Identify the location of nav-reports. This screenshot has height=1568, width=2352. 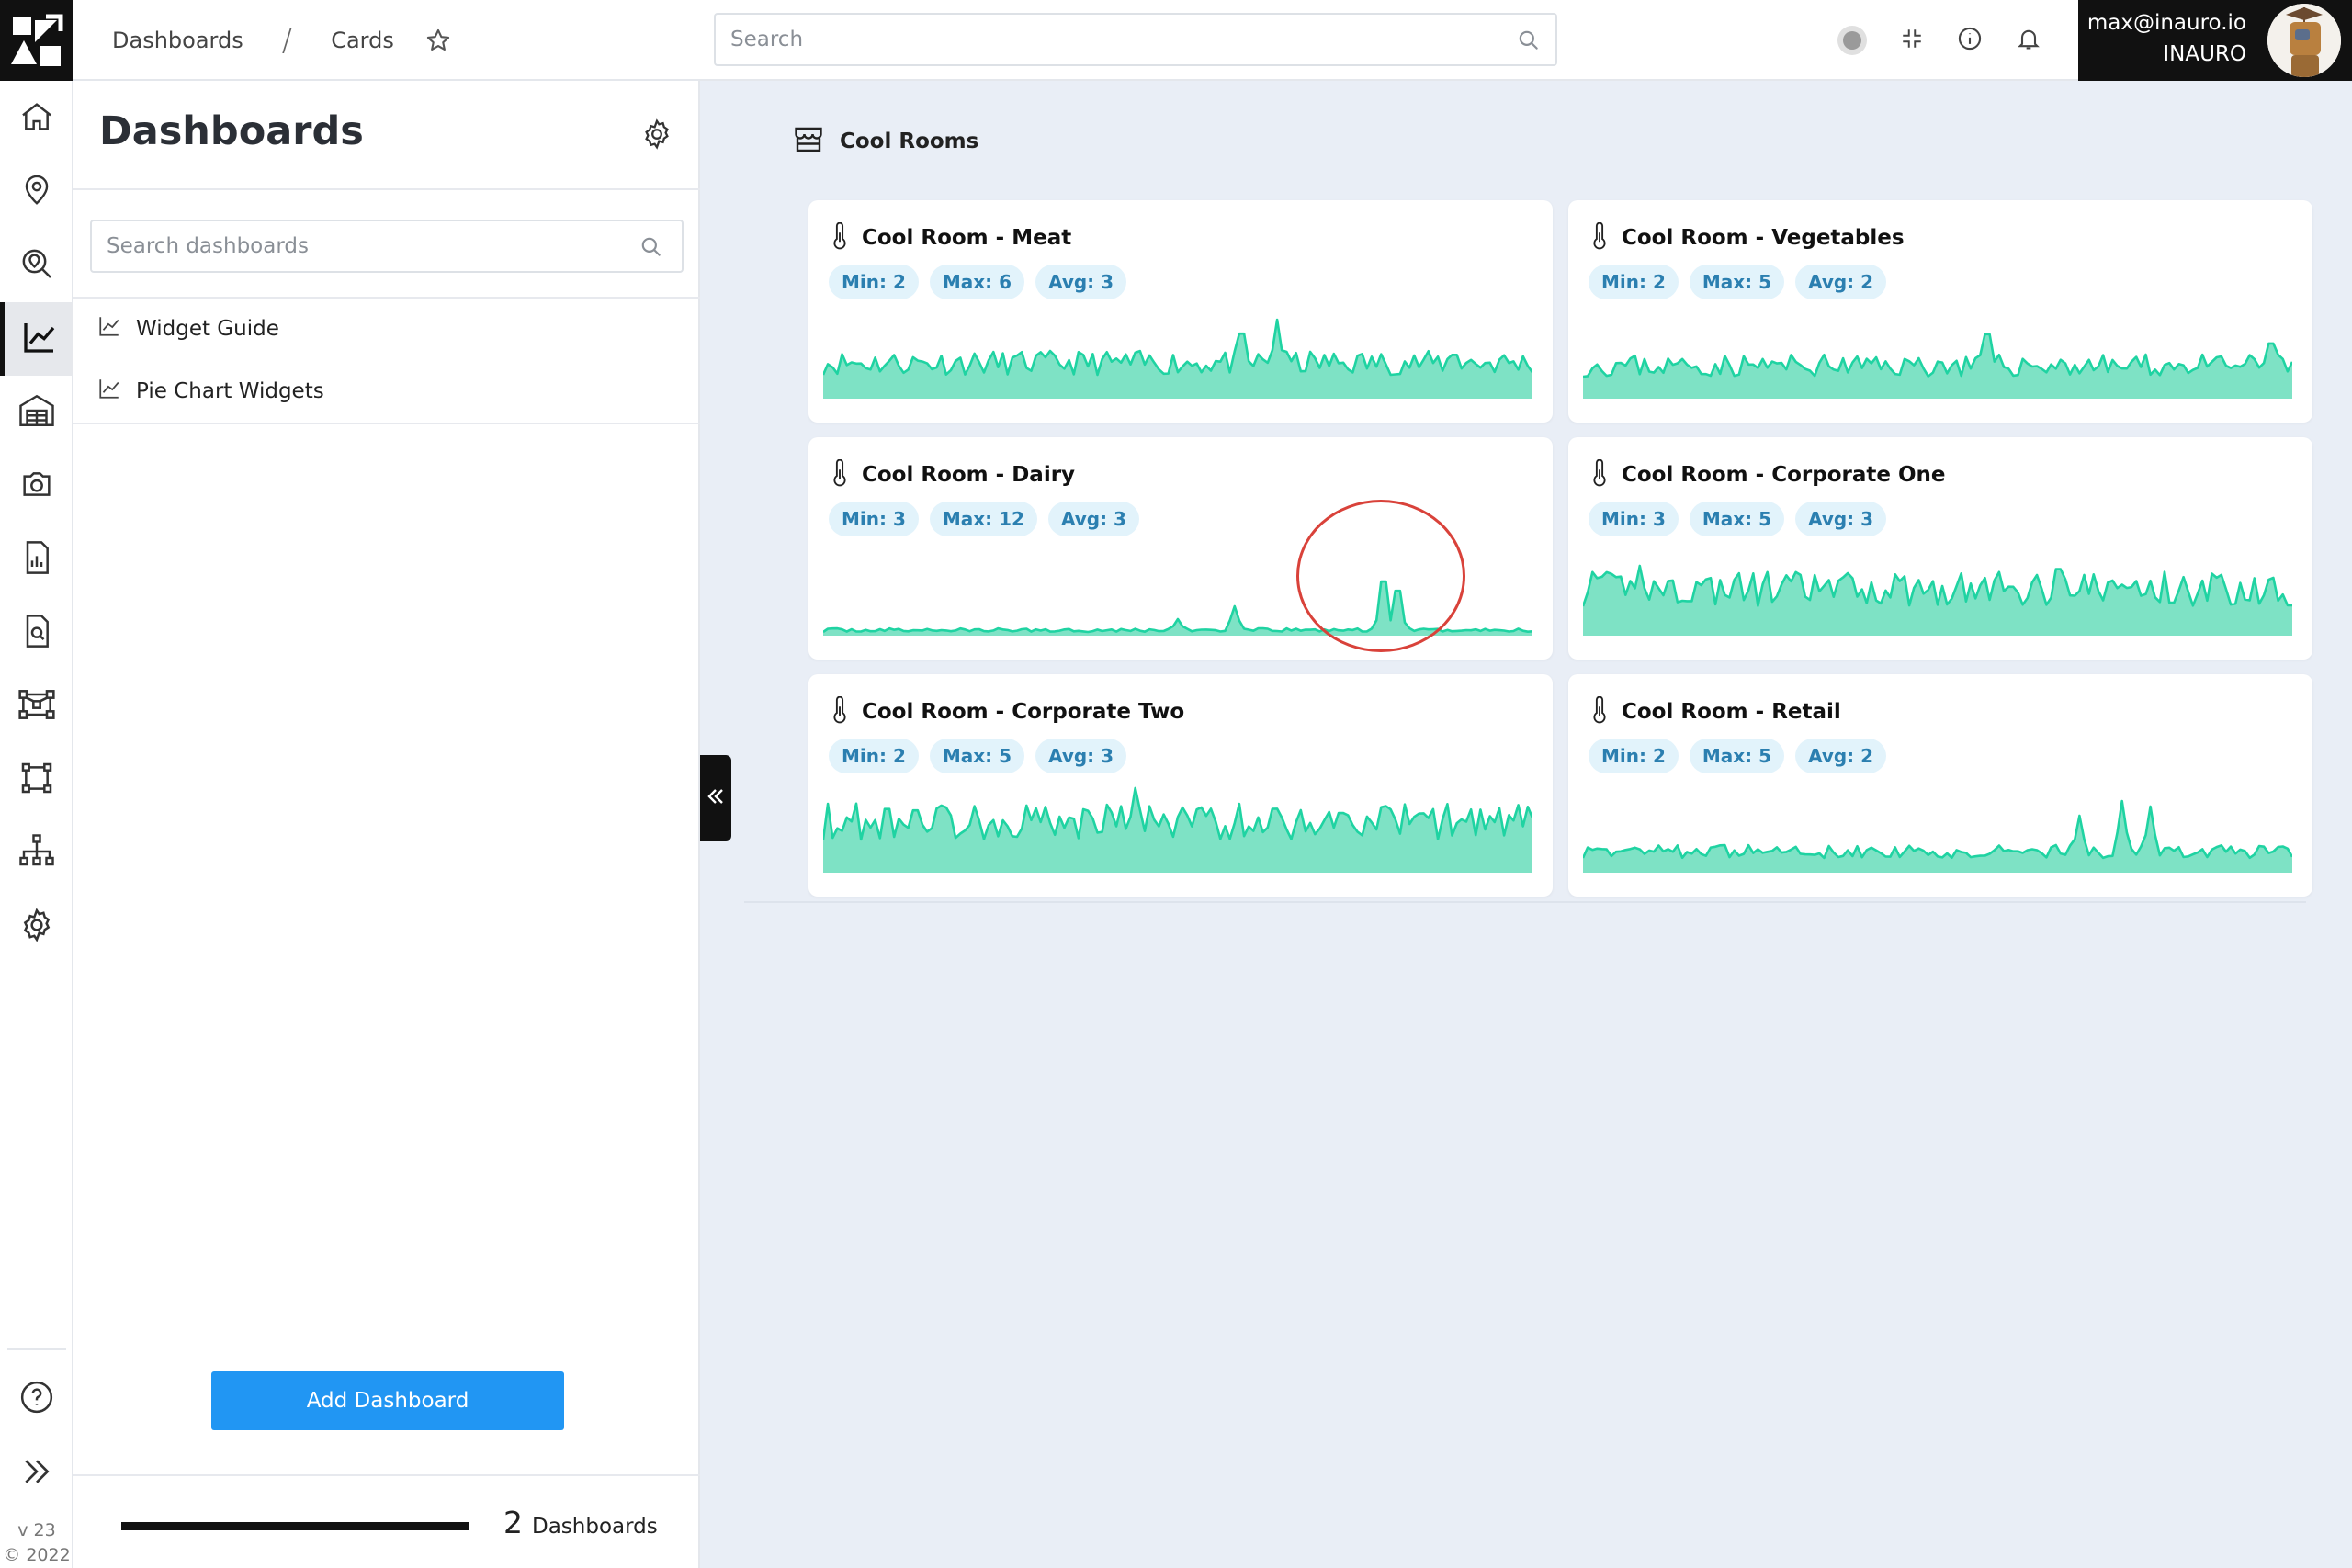
(37, 559).